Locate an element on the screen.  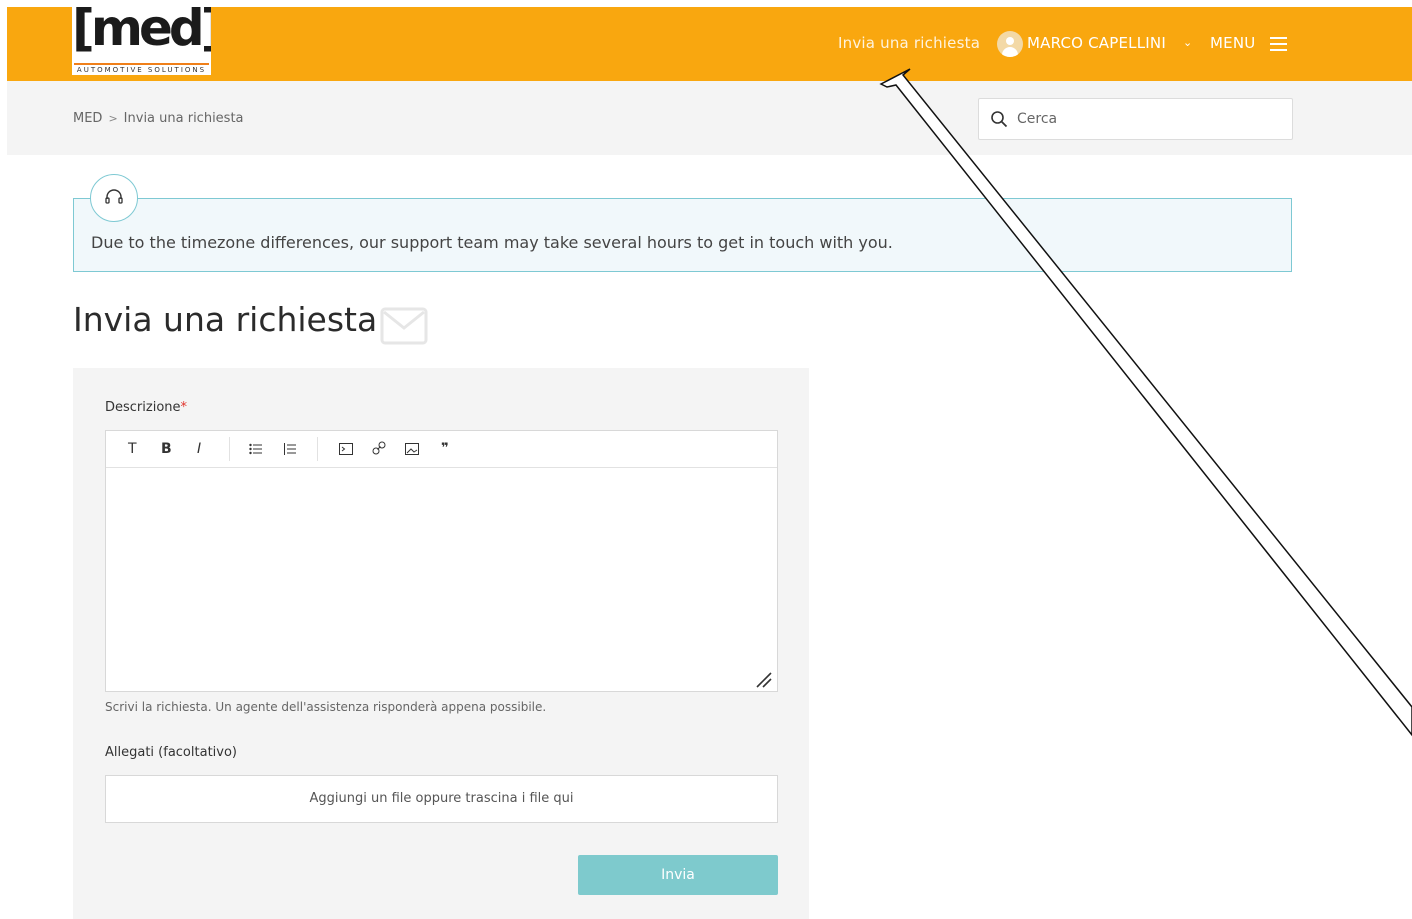
description-editor: T B I ❞ is located at coordinates (441, 561).